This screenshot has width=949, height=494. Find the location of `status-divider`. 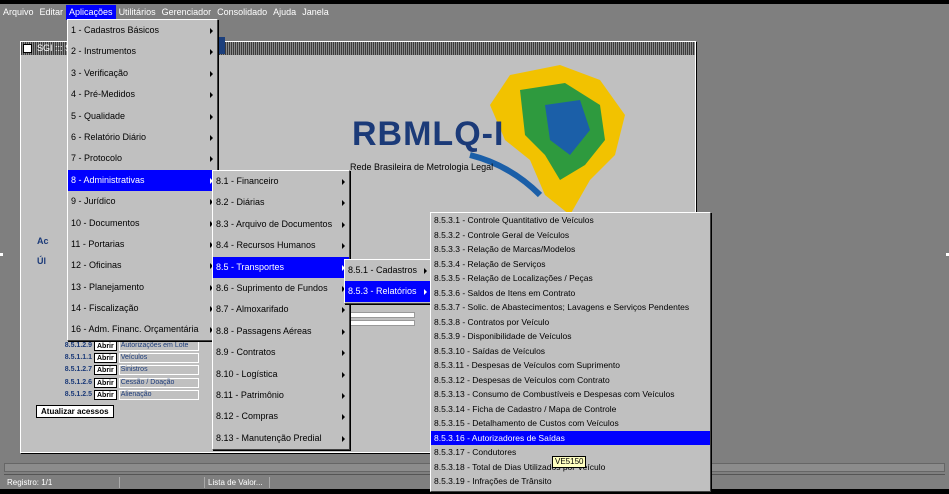

status-divider is located at coordinates (271, 482).